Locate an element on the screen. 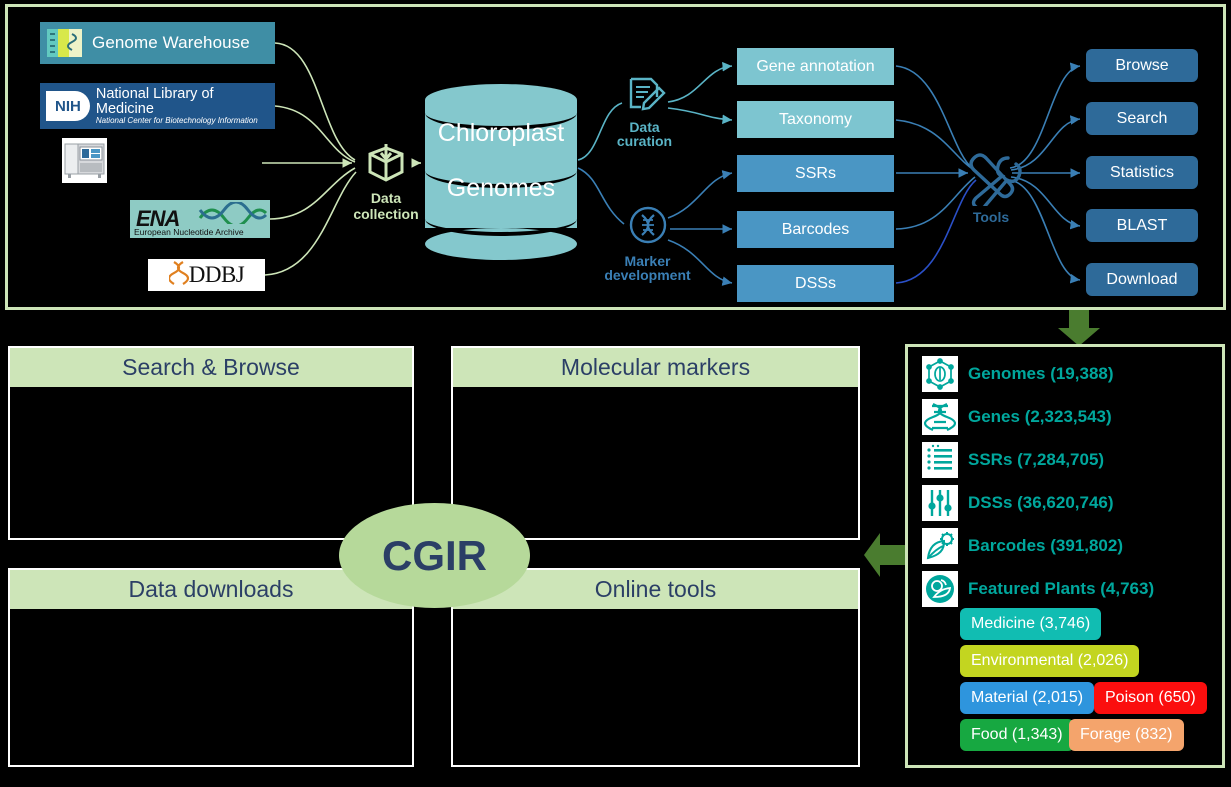  tag-environmental: Environmental (2,026) is located at coordinates (1050, 661).